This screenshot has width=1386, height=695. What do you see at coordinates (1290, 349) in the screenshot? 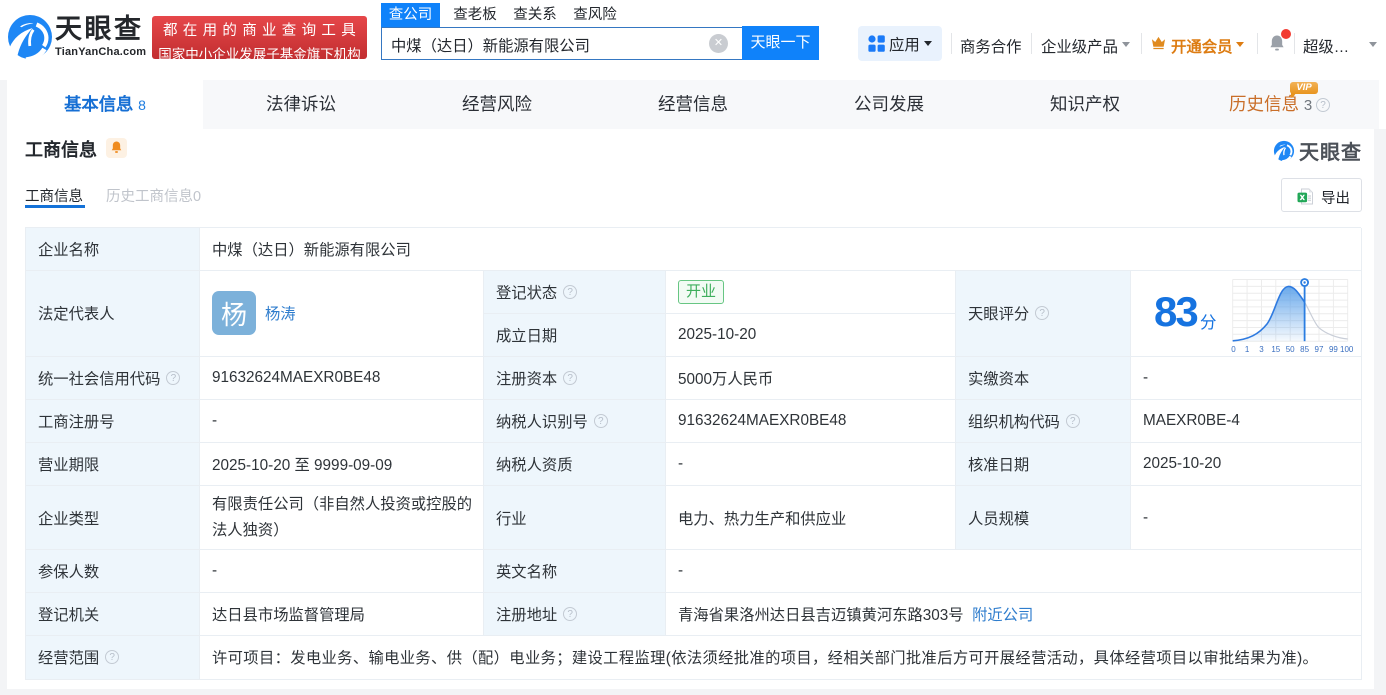
I see `svg-text: 50` at bounding box center [1290, 349].